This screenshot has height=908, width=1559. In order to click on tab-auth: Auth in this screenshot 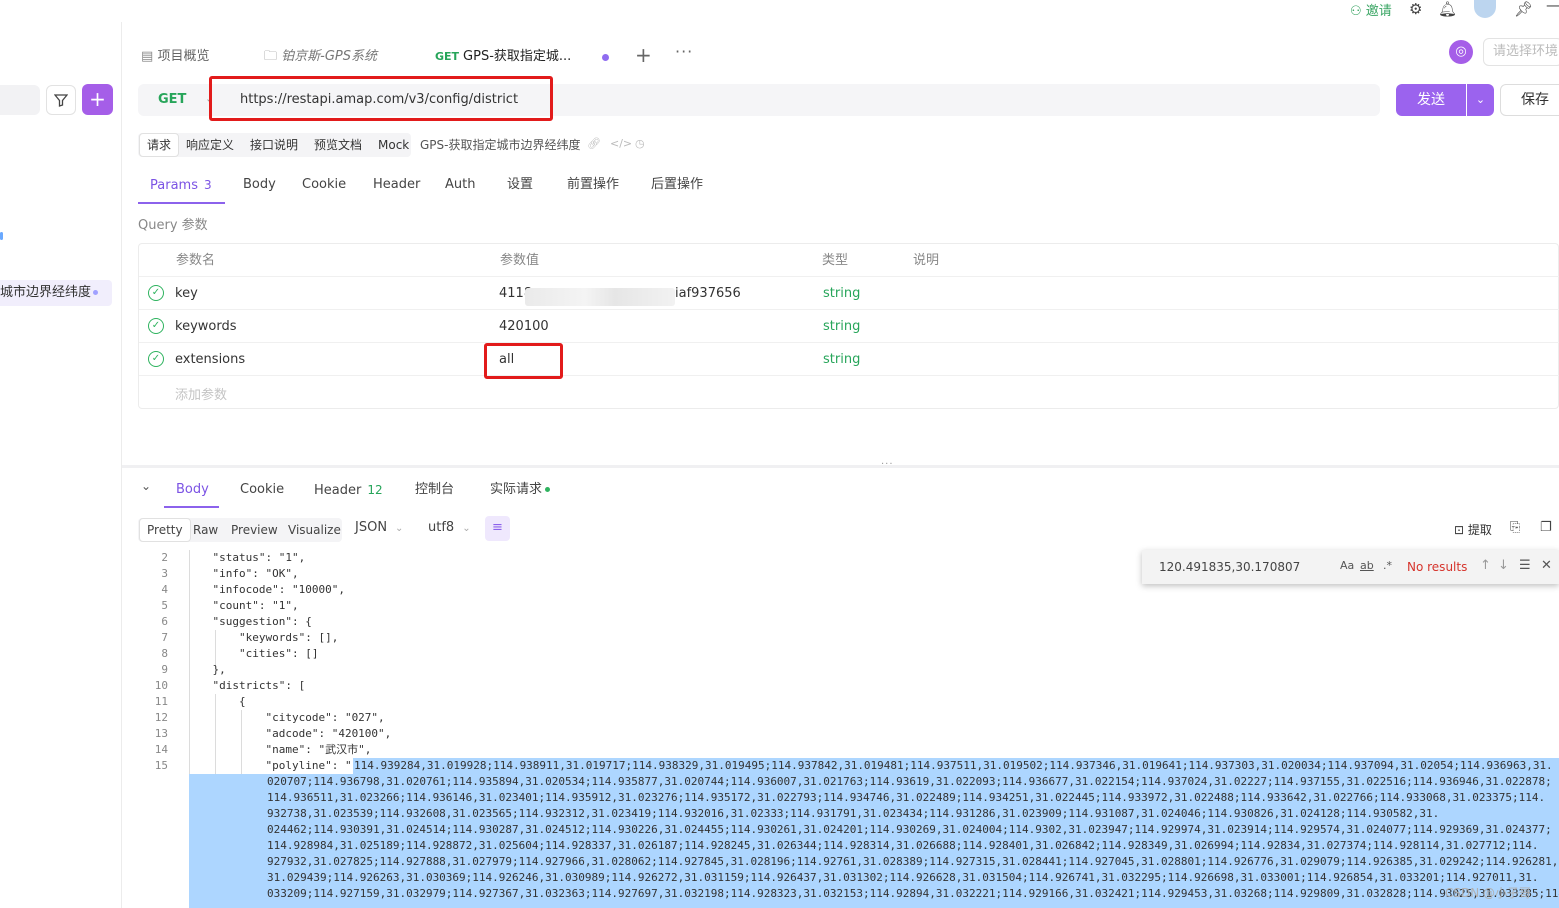, I will do `click(460, 186)`.